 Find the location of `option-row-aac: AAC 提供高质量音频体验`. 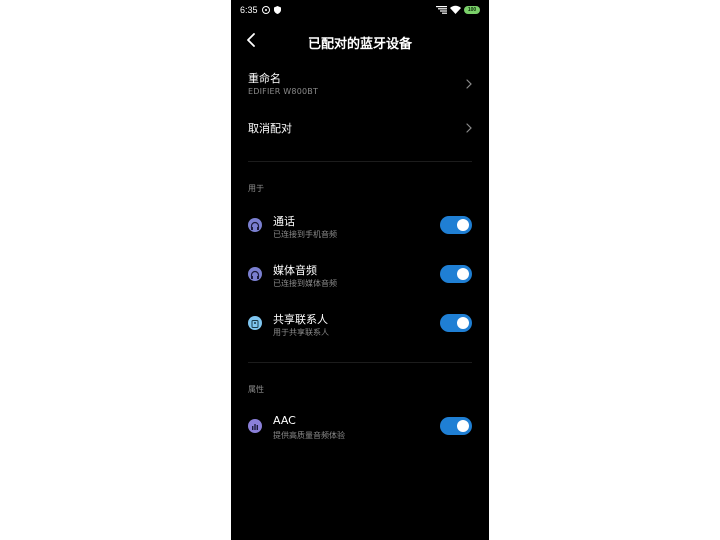

option-row-aac: AAC 提供高质量音频体验 is located at coordinates (360, 426).